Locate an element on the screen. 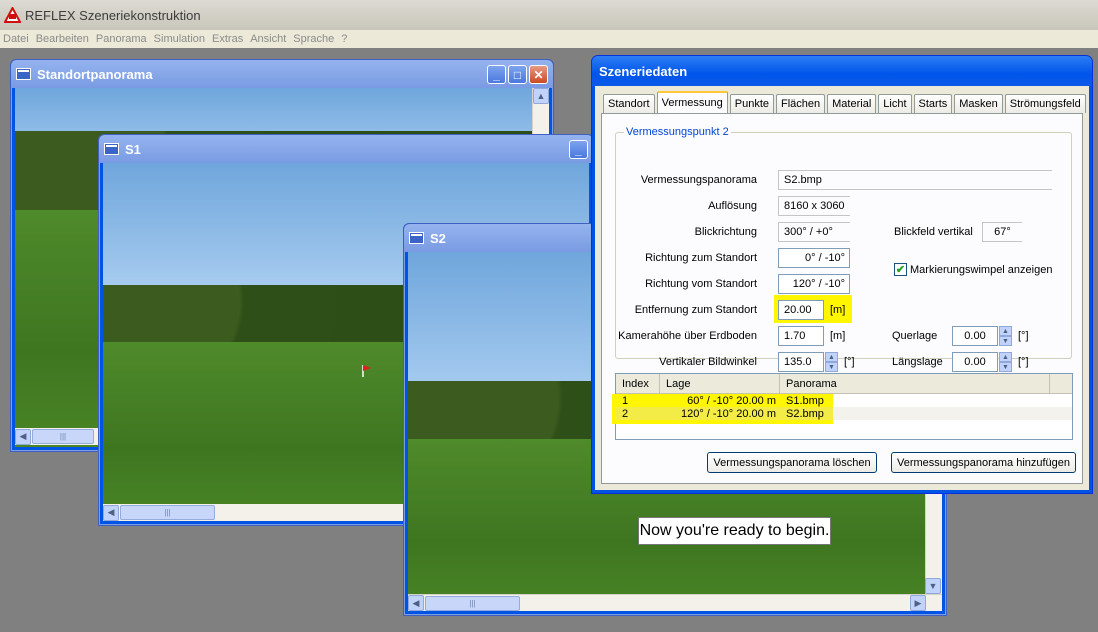 The image size is (1098, 632). horizontal-scrollbar: ◀ ||| ▶ is located at coordinates (675, 602).